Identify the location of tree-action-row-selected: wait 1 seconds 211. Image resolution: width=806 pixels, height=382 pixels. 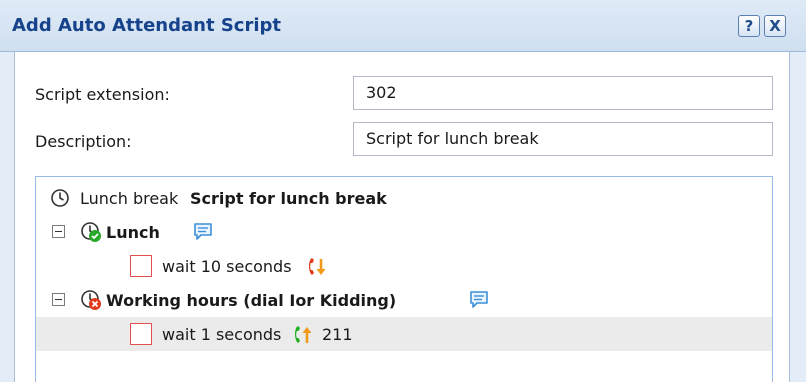
(404, 334).